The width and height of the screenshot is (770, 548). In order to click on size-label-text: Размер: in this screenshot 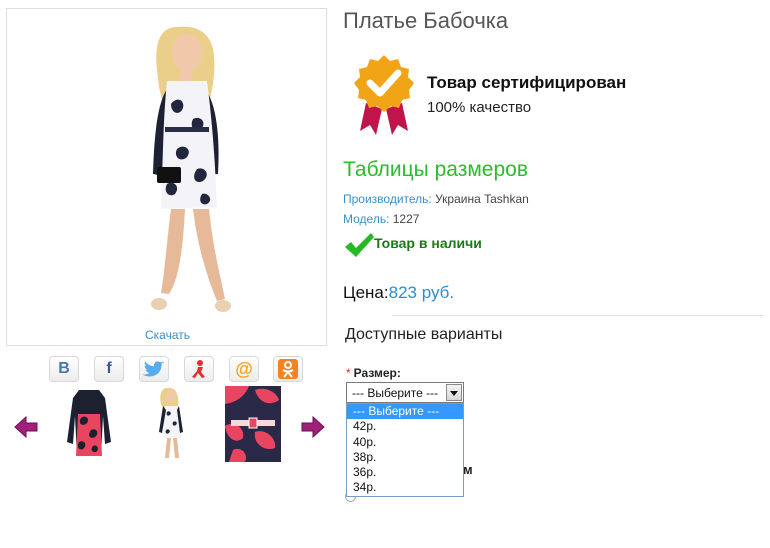, I will do `click(377, 373)`.